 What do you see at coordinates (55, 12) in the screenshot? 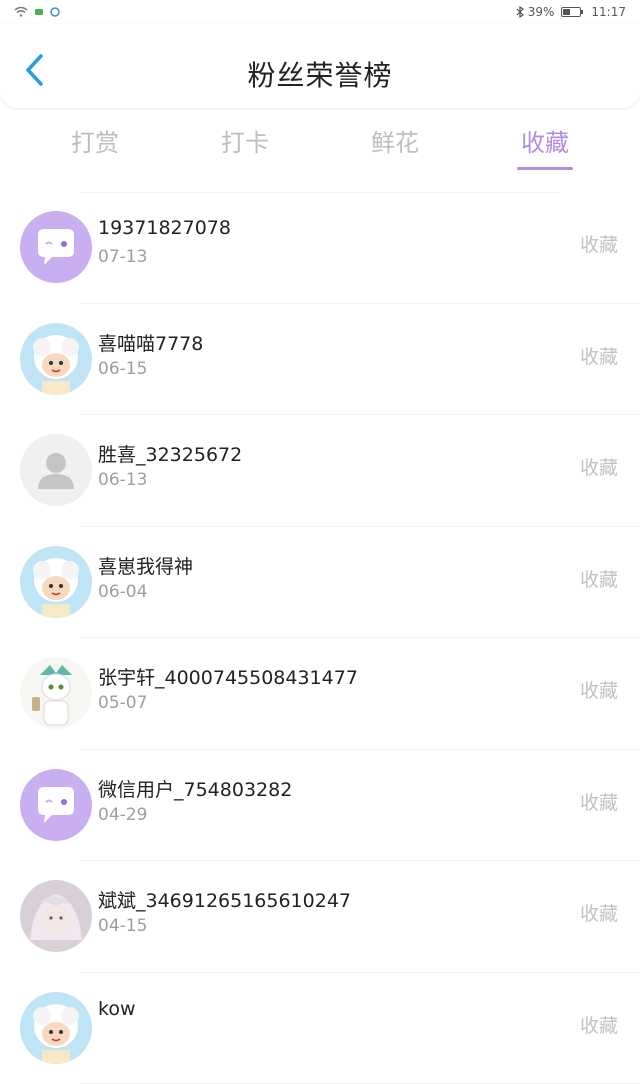
I see `app-notification-icon` at bounding box center [55, 12].